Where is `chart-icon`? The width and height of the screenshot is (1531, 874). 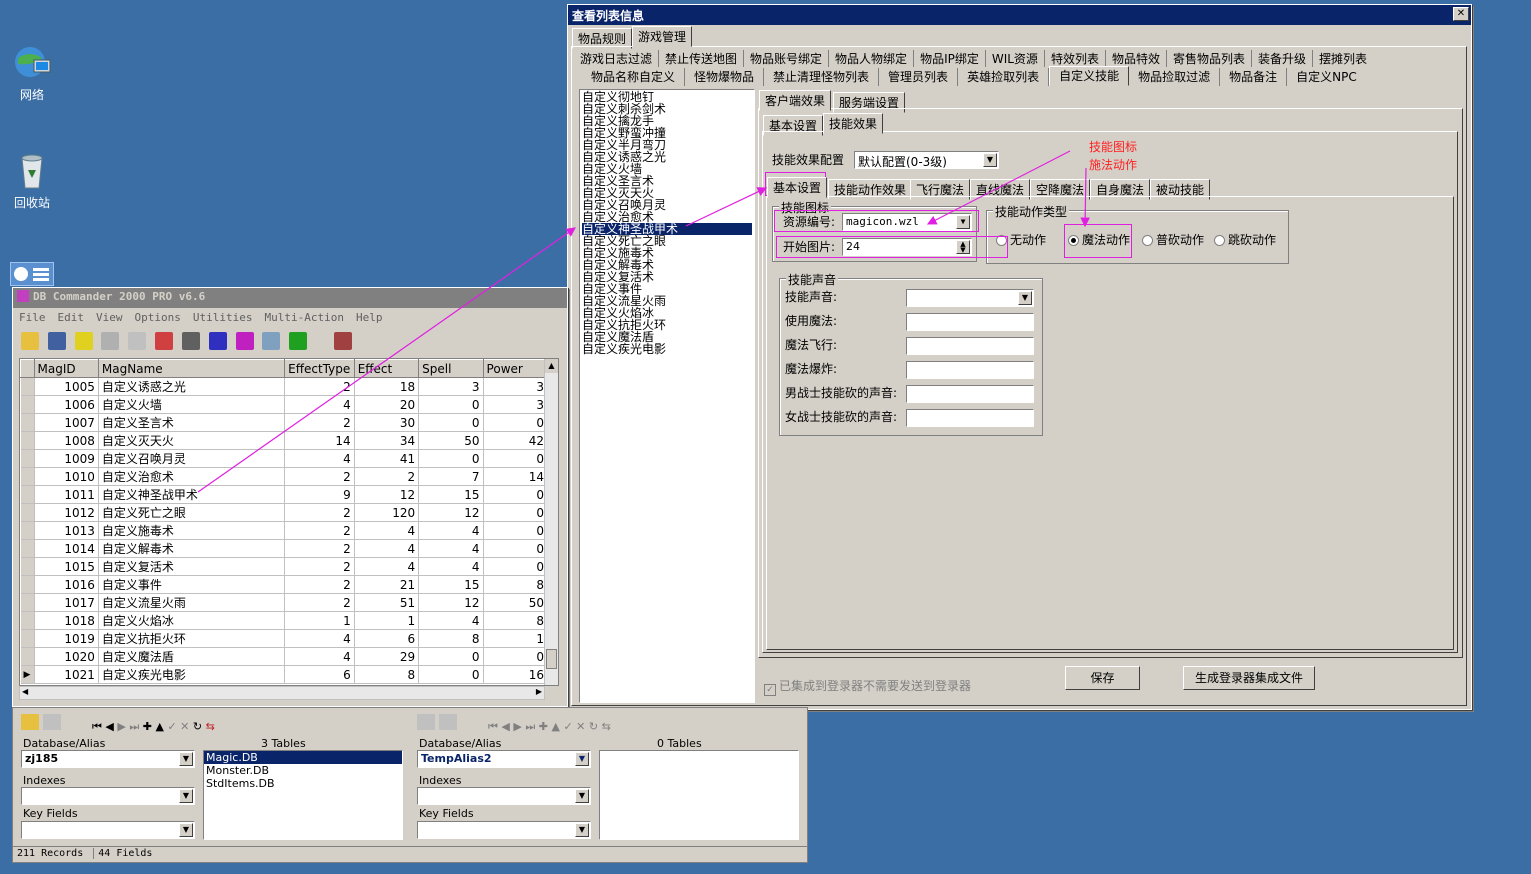 chart-icon is located at coordinates (164, 341).